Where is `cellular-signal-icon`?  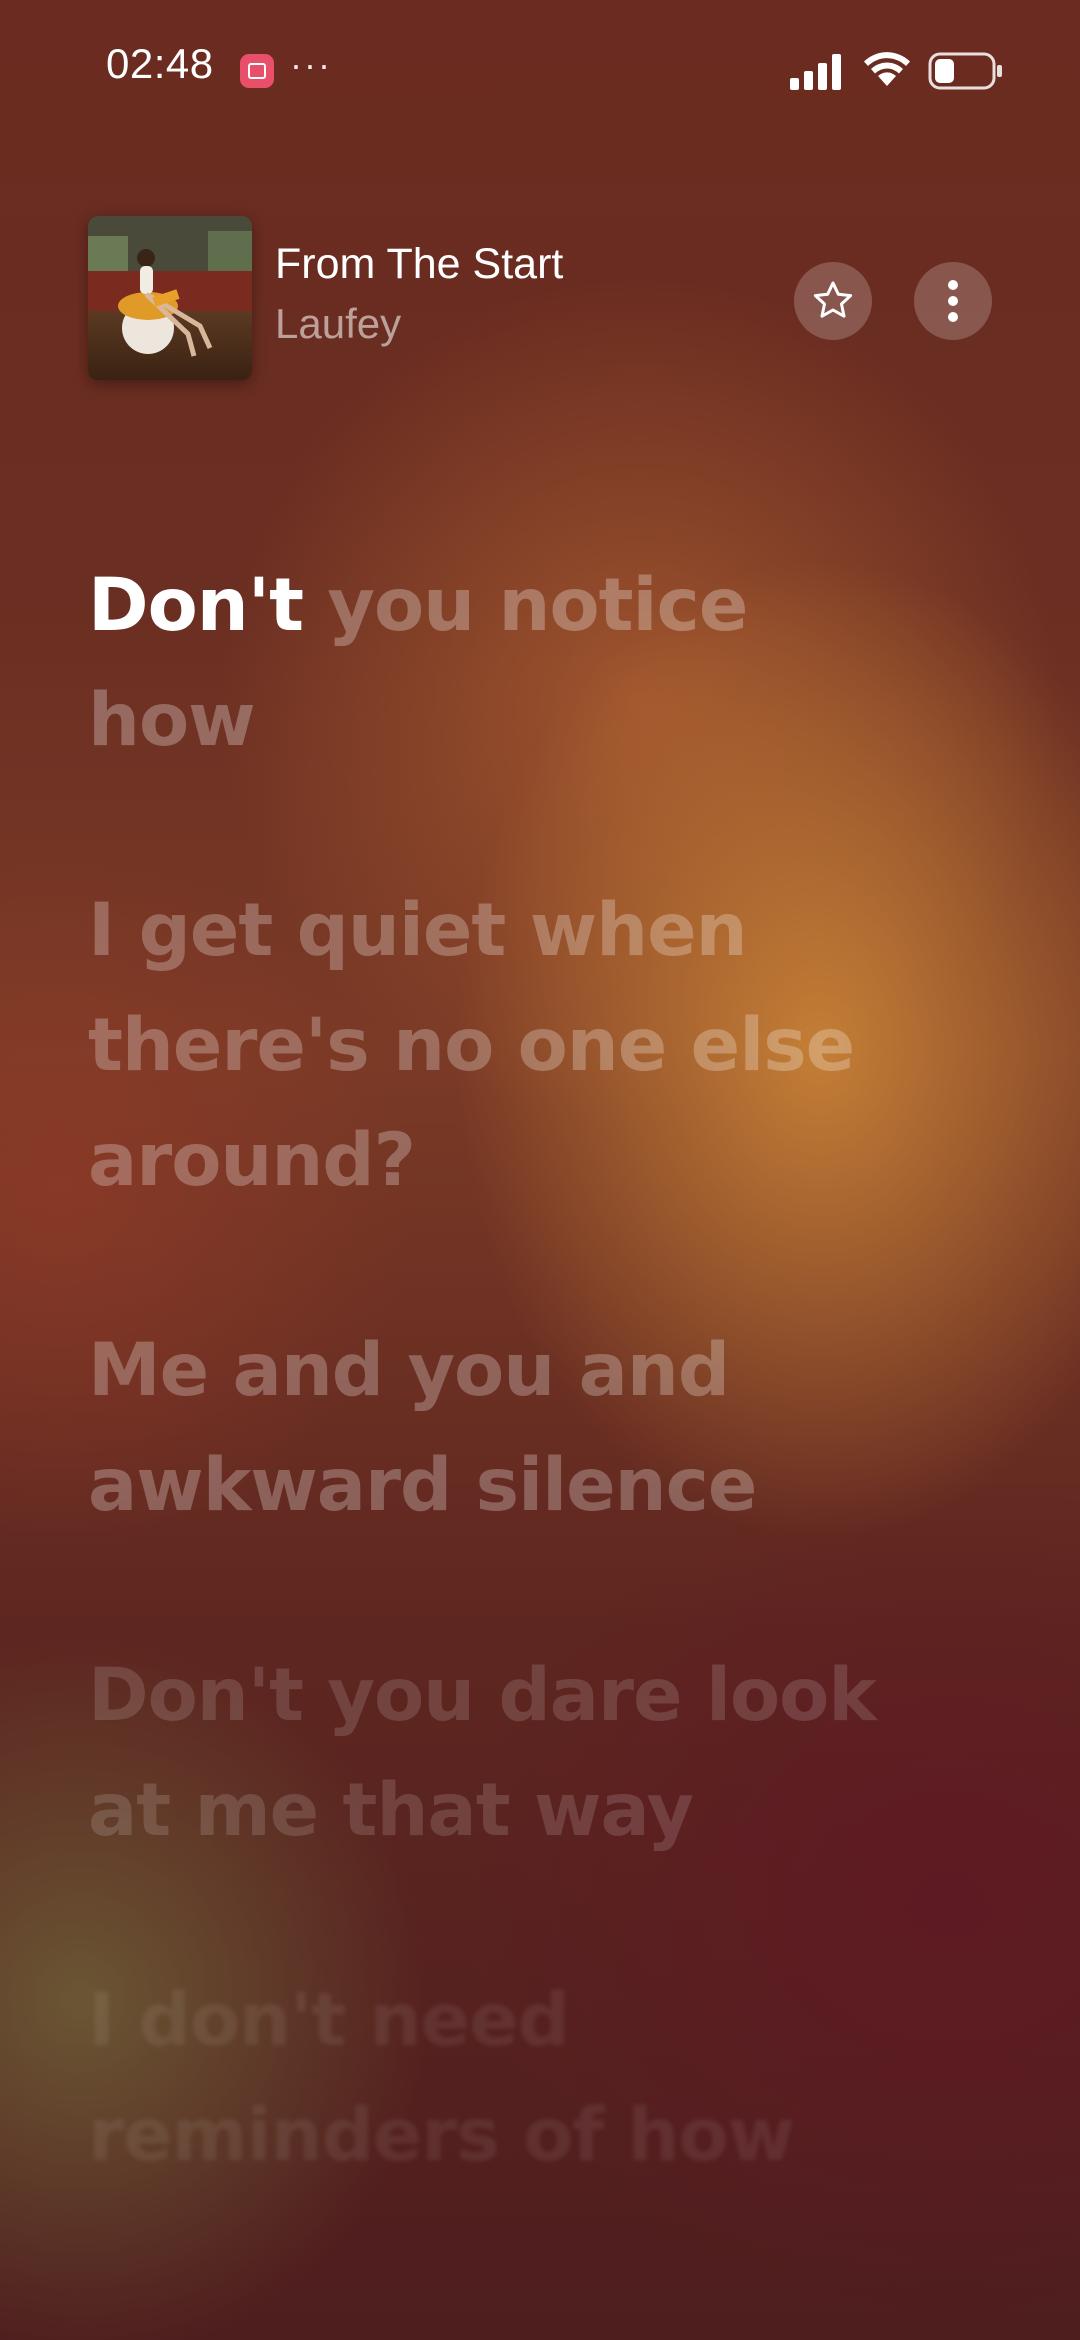 cellular-signal-icon is located at coordinates (815, 72).